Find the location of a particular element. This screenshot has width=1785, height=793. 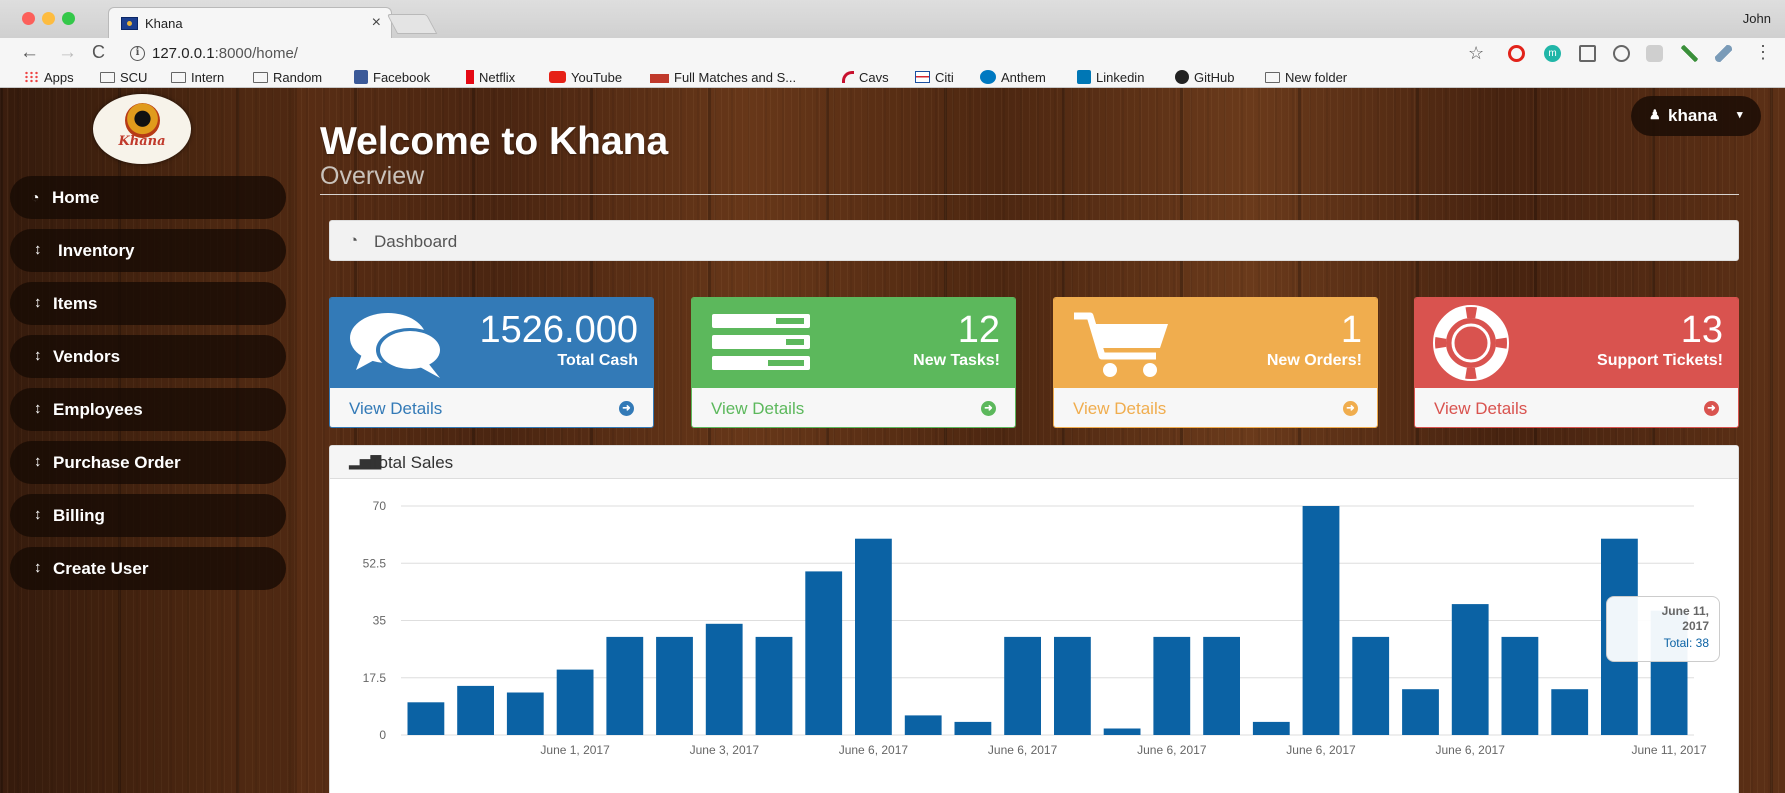

forward-arrow-icon: → is located at coordinates (67, 52).